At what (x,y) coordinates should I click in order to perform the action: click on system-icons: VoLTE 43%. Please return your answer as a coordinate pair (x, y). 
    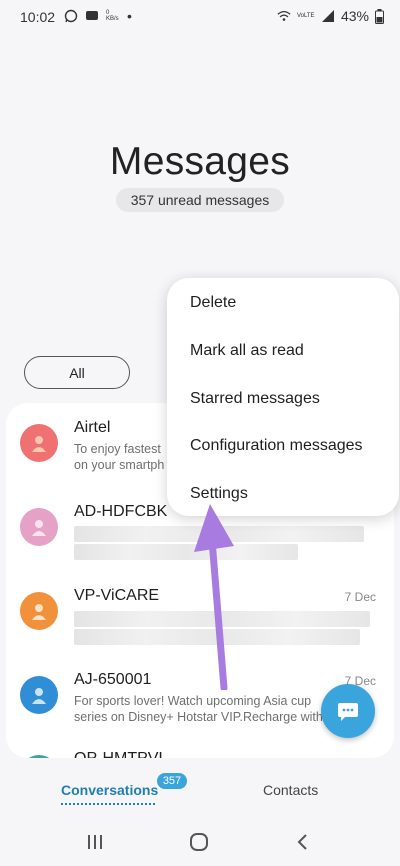
    Looking at the image, I should click on (330, 16).